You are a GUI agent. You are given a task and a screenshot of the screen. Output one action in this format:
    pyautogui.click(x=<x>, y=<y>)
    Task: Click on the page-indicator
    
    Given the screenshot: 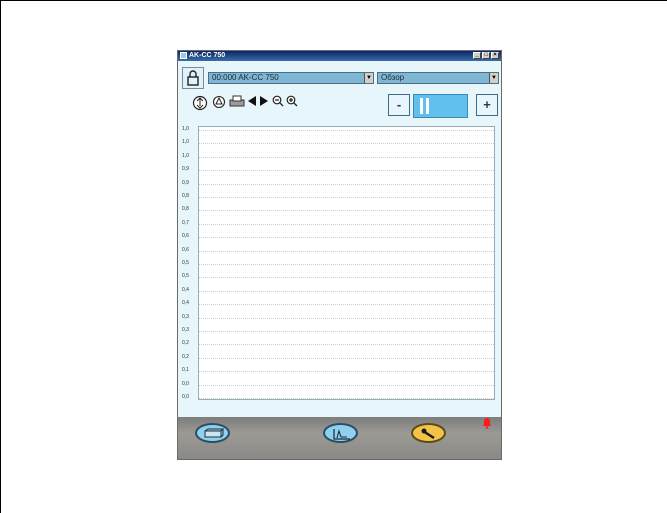 What is the action you would take?
    pyautogui.click(x=440, y=106)
    